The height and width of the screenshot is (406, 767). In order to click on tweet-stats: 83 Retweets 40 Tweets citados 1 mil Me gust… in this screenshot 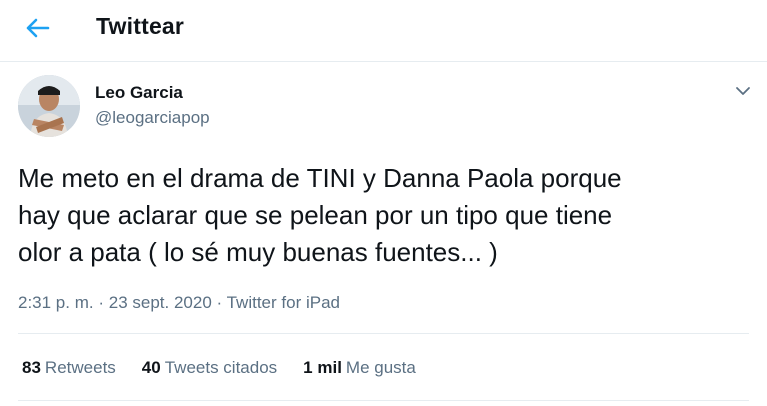, I will do `click(219, 368)`.